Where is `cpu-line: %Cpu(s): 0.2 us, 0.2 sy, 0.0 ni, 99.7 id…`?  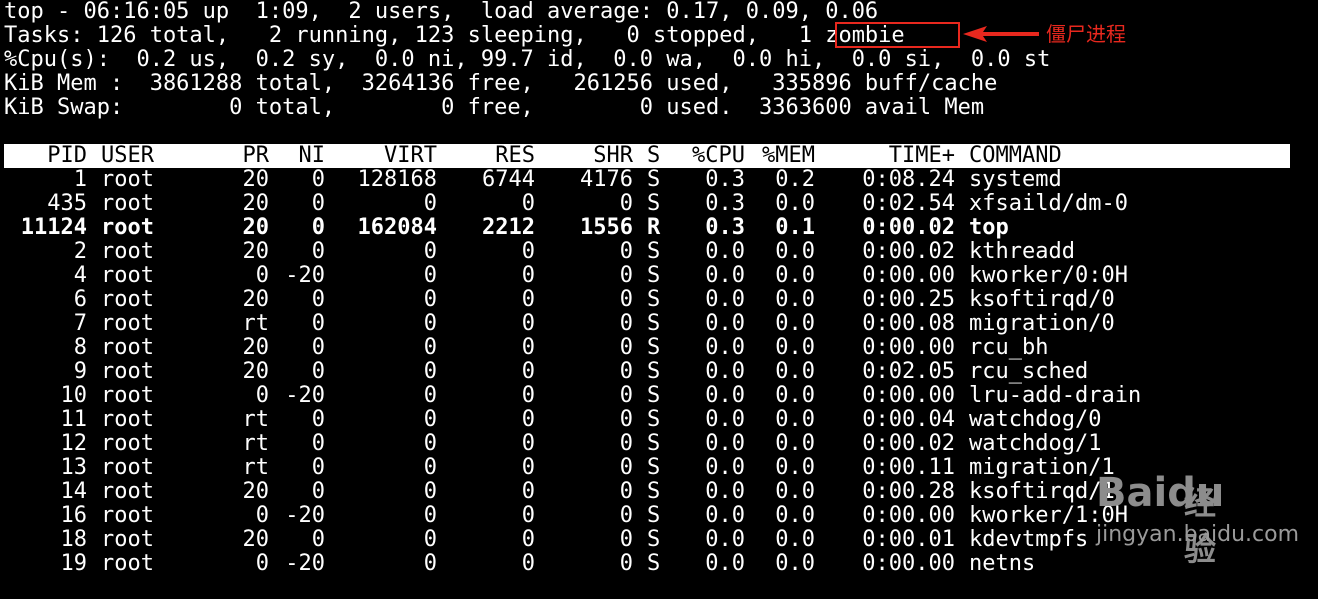
cpu-line: %Cpu(s): 0.2 us, 0.2 sy, 0.0 ni, 99.7 id… is located at coordinates (527, 59).